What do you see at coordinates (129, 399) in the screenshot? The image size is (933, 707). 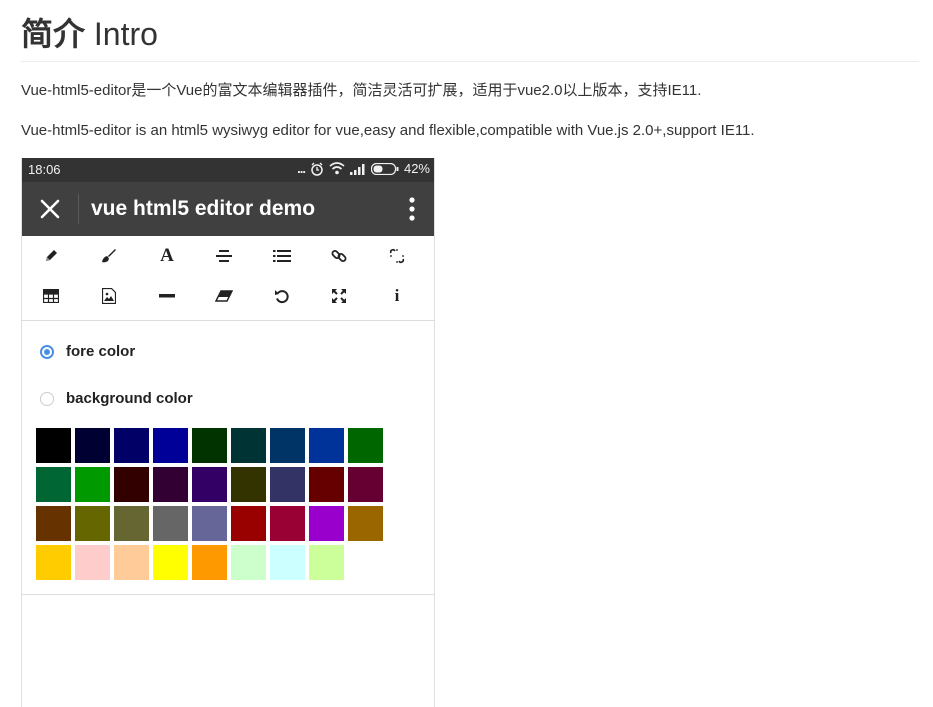 I see `background-color-label: background color` at bounding box center [129, 399].